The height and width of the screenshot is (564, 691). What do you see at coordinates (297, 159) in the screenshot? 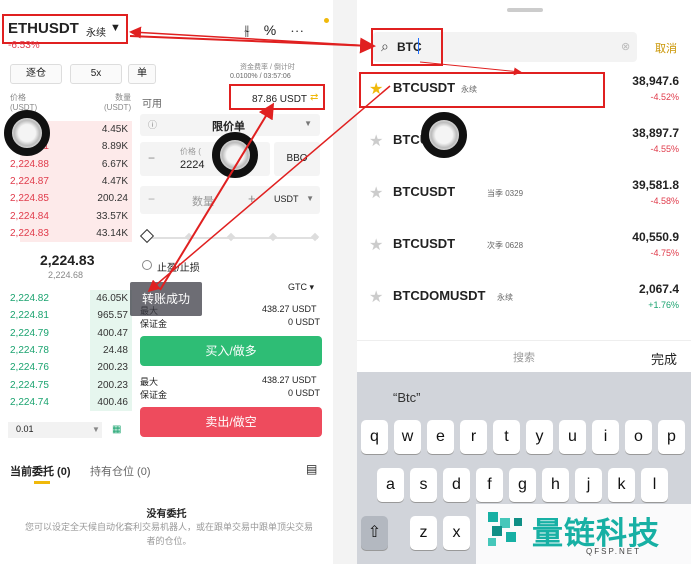
I see `bbo-button: BBO` at bounding box center [297, 159].